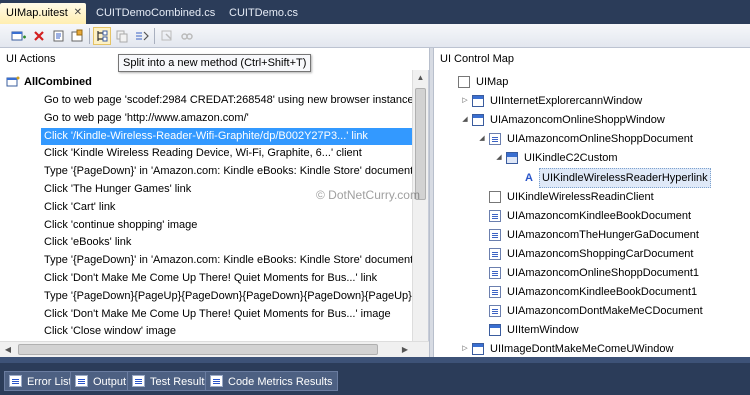 This screenshot has height=395, width=750. I want to click on tree-node-label: UIImageDontMakeMeComeUWindow, so click(582, 349).